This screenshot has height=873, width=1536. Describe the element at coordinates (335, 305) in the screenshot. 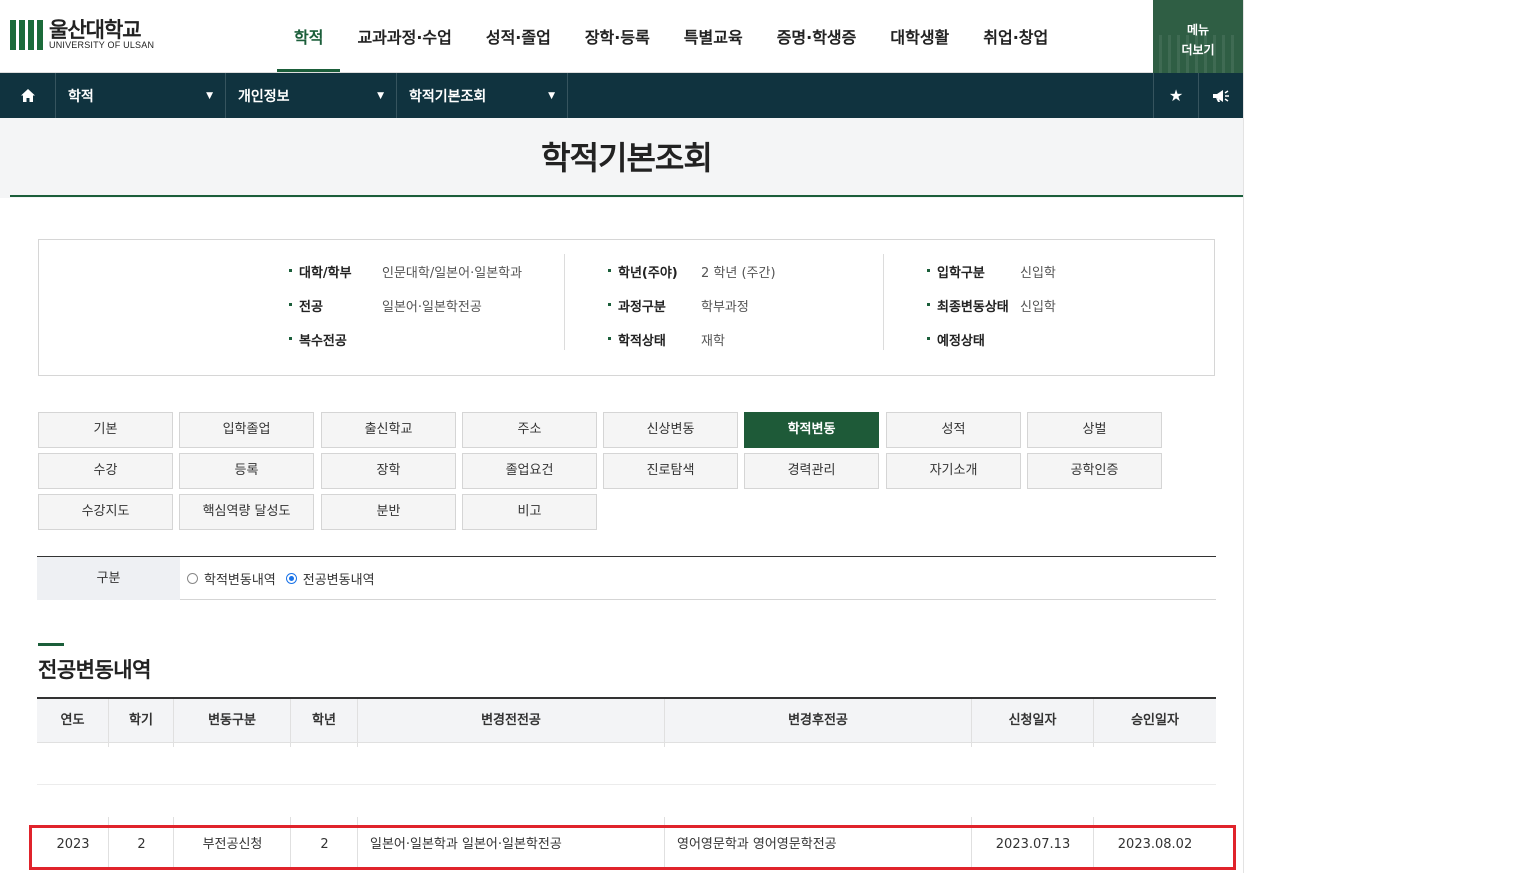

I see `info-key: 전공` at that location.